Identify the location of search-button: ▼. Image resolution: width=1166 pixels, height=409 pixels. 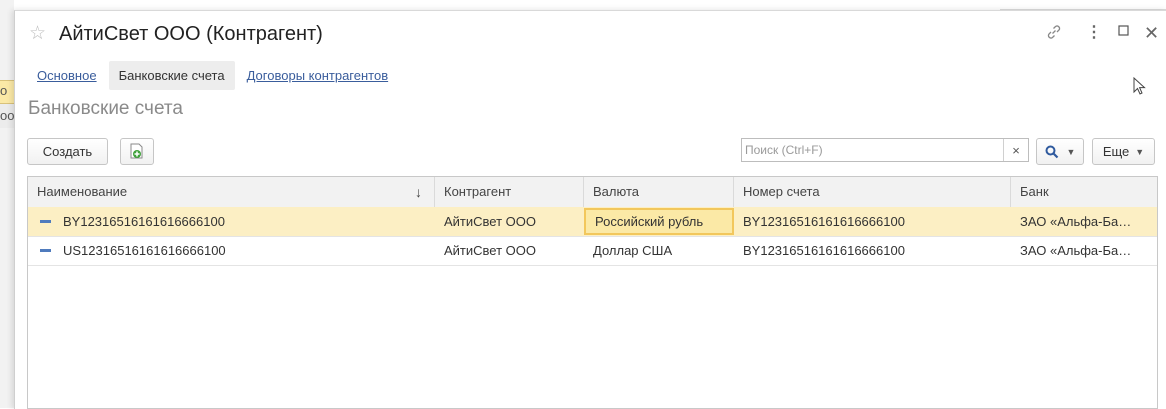
(1060, 151).